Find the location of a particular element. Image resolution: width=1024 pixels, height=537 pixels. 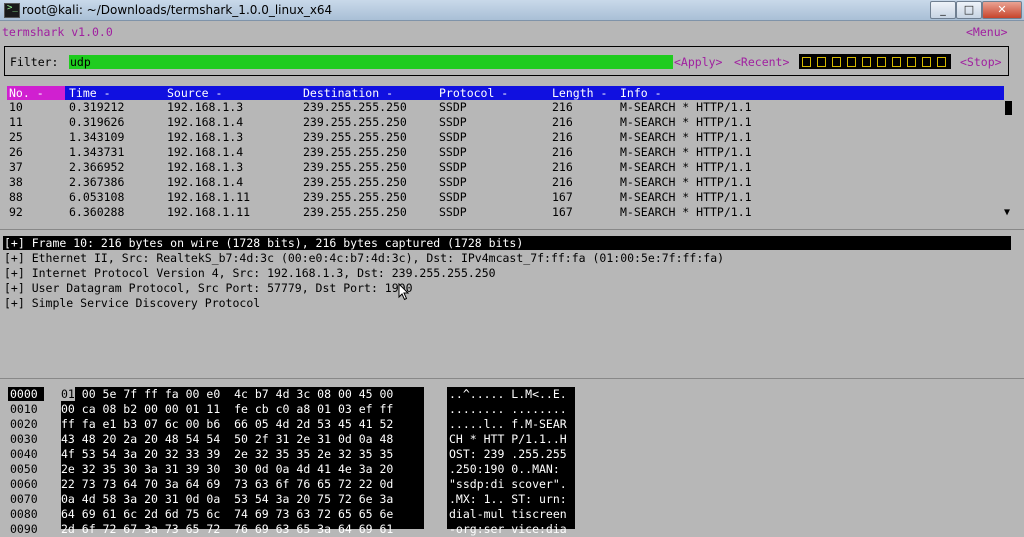

packet-source: 192.168.1.11 is located at coordinates (209, 212).